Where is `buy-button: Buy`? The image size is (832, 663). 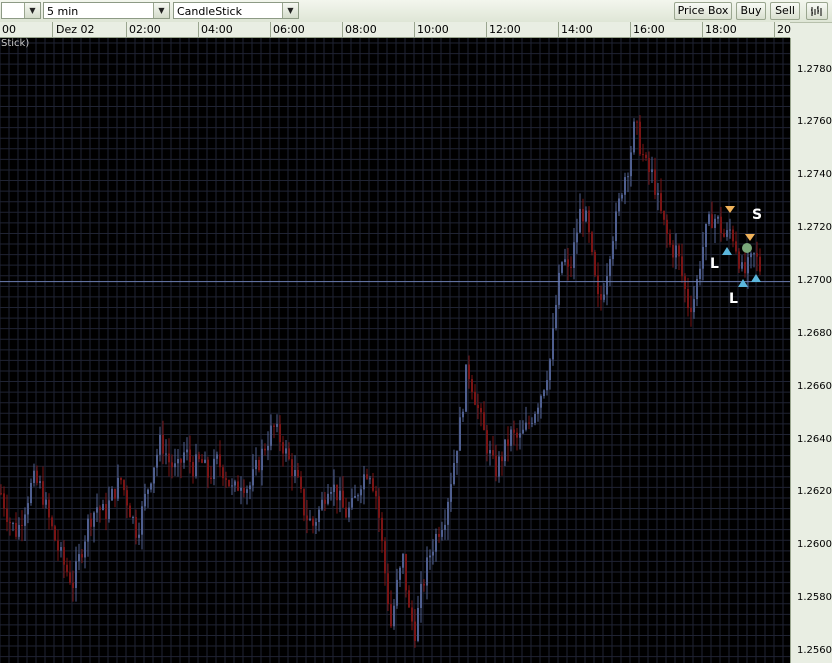
buy-button: Buy is located at coordinates (751, 11).